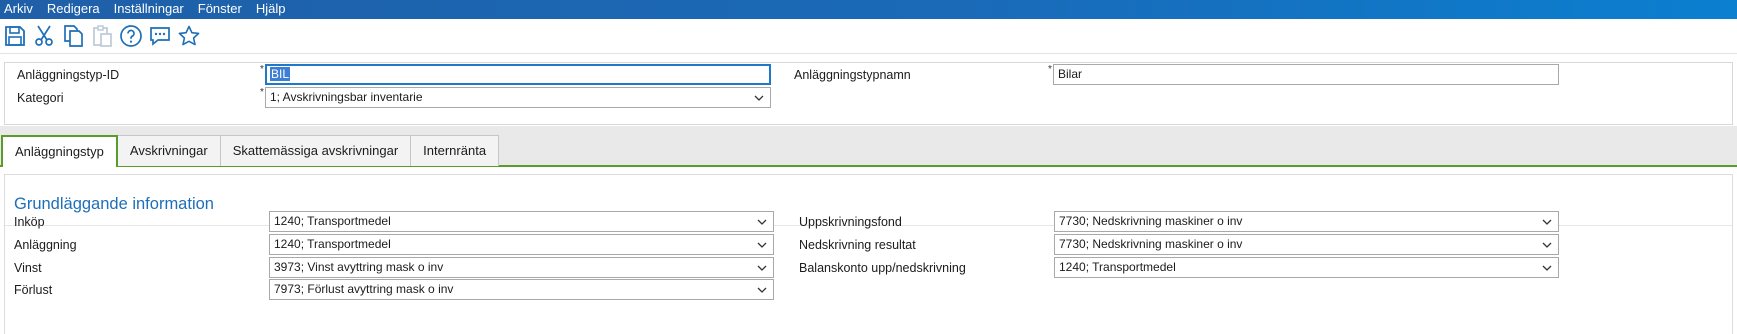  I want to click on section-title: Grundläggande information, so click(114, 204).